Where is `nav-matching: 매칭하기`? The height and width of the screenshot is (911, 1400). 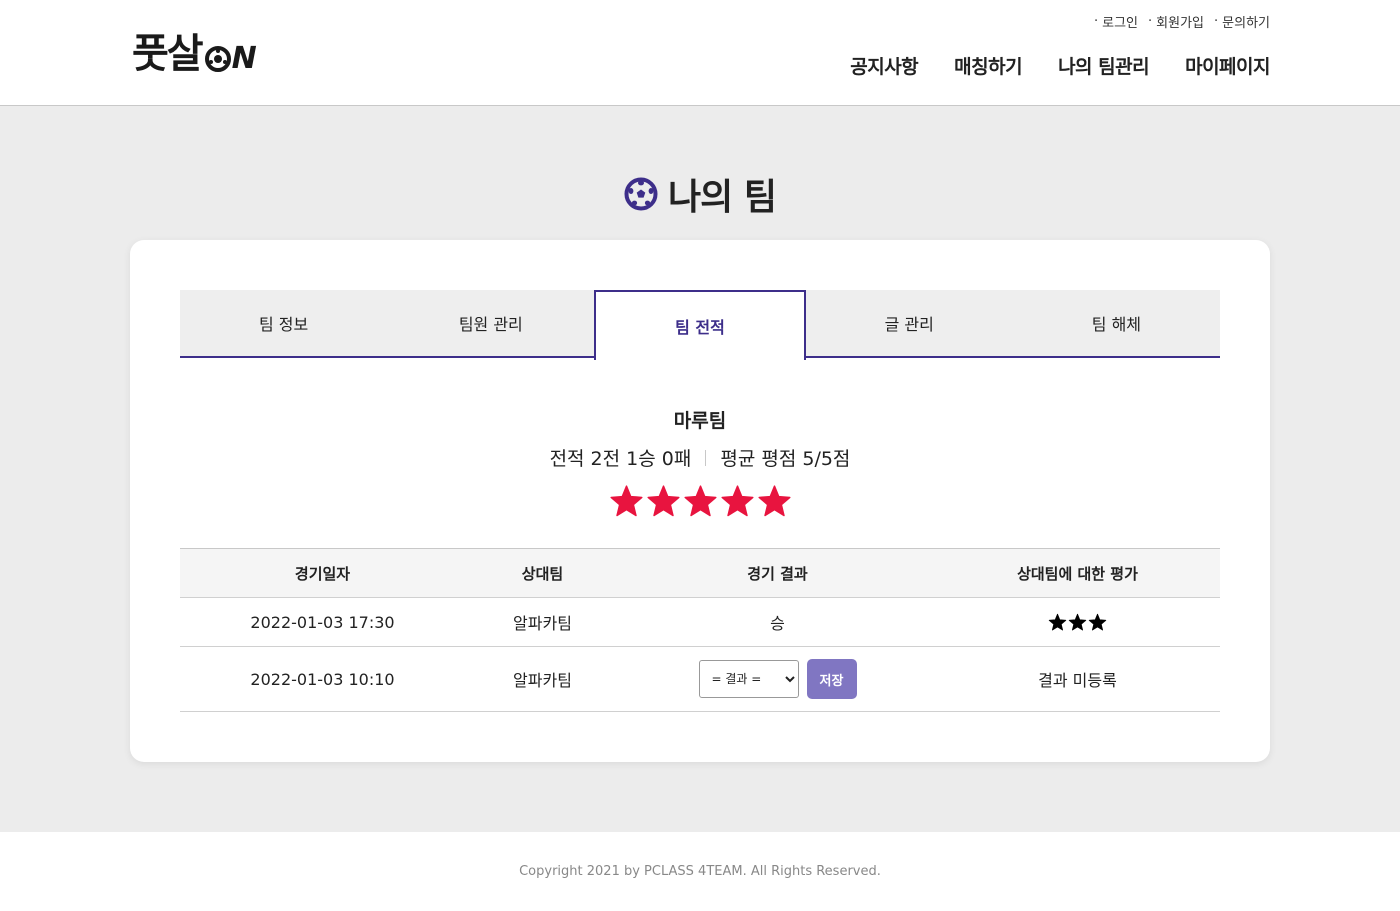 nav-matching: 매칭하기 is located at coordinates (988, 65).